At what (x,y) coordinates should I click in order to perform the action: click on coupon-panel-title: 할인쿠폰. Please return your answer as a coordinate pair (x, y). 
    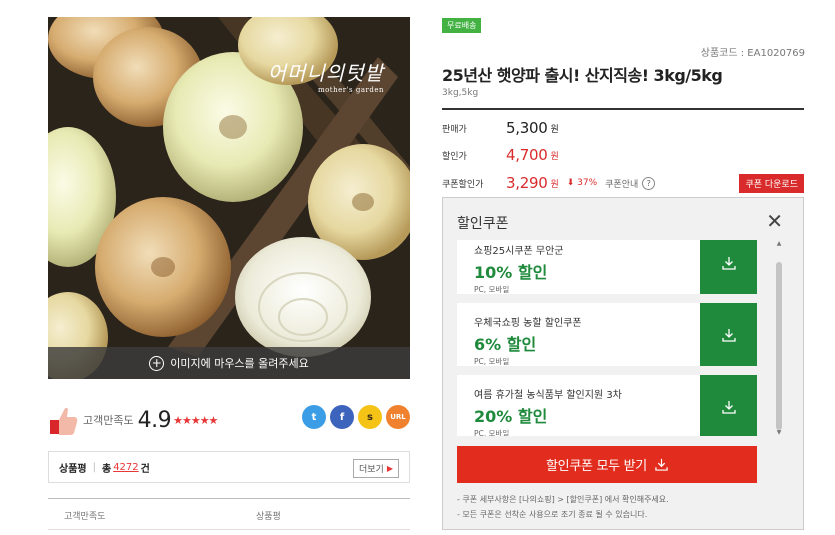
    Looking at the image, I should click on (483, 224).